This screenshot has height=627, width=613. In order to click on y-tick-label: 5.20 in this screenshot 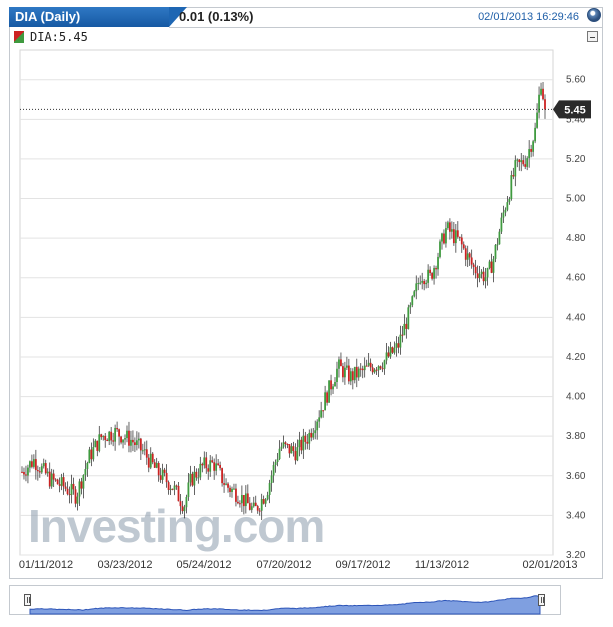, I will do `click(576, 159)`.